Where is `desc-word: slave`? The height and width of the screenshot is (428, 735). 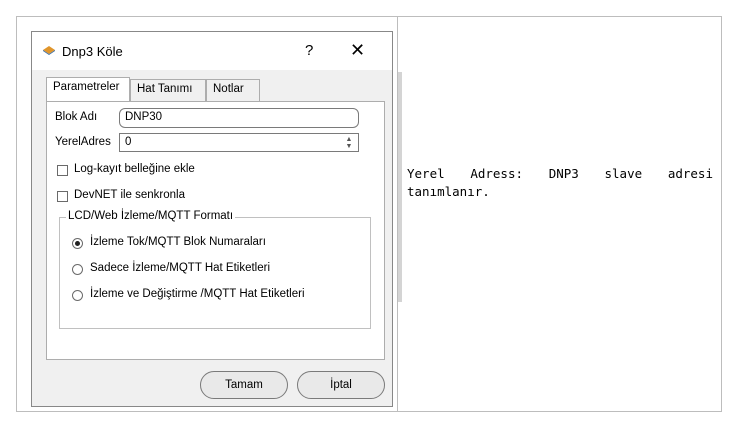 desc-word: slave is located at coordinates (623, 173).